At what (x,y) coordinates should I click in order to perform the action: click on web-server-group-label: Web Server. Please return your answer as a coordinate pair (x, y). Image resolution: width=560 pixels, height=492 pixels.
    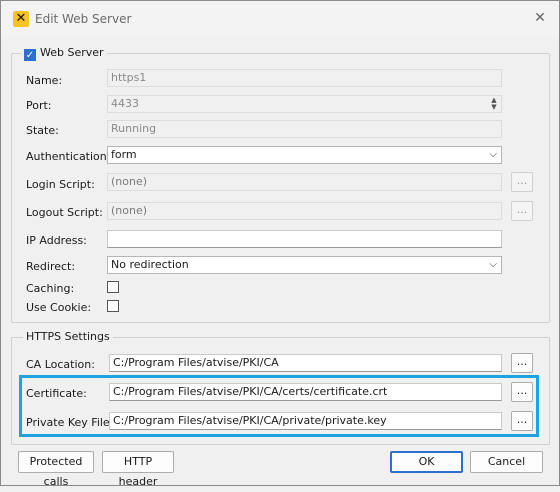
    Looking at the image, I should click on (72, 52).